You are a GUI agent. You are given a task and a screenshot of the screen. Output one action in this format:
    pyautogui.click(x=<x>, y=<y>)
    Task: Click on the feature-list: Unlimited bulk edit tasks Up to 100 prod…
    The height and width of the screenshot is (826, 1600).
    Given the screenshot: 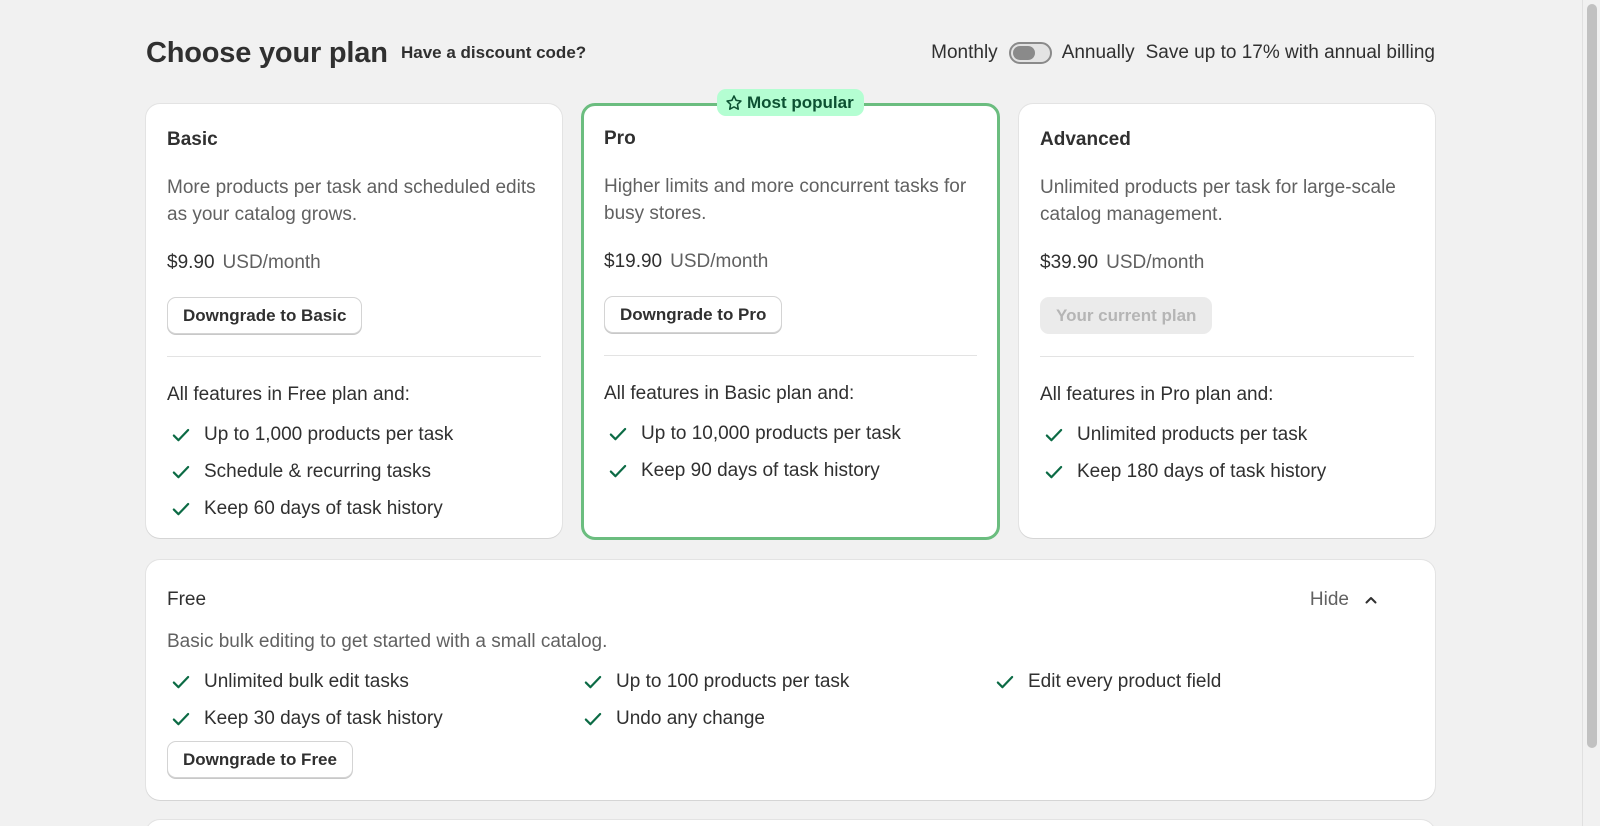 What is the action you would take?
    pyautogui.click(x=782, y=700)
    